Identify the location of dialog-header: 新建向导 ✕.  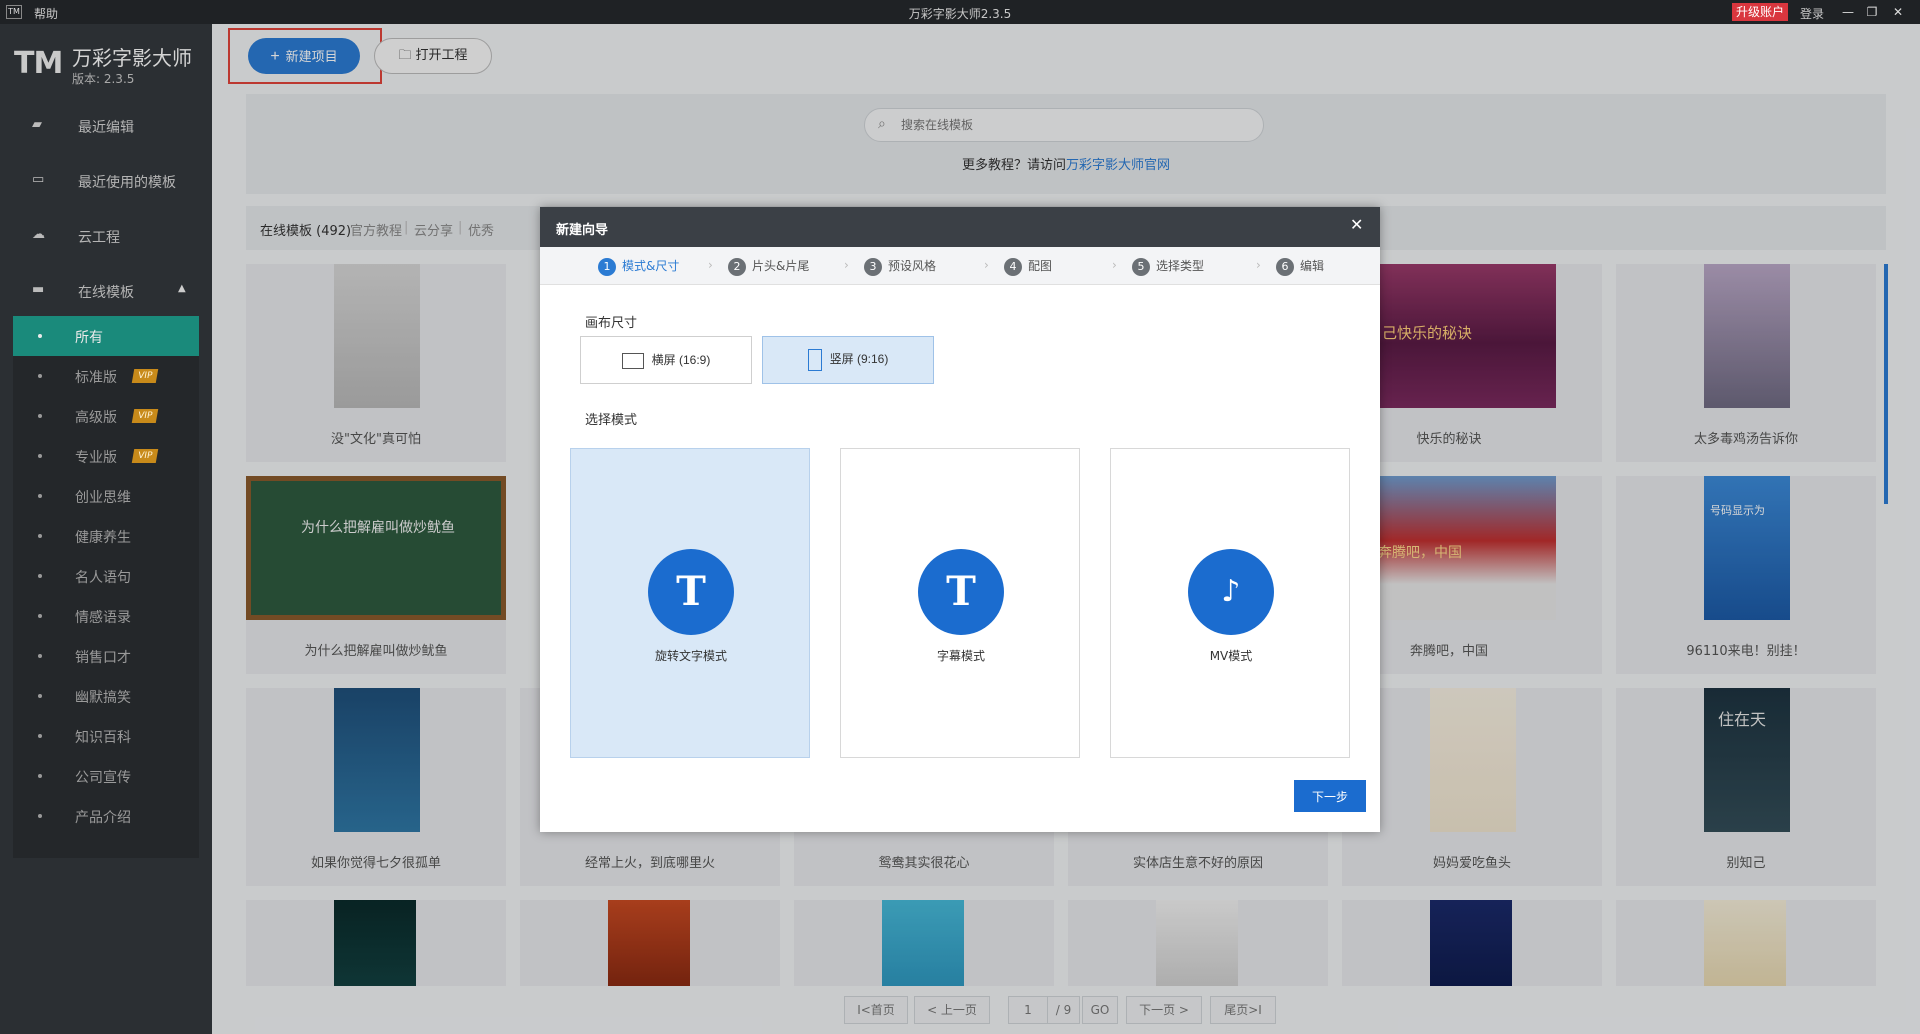
(960, 227).